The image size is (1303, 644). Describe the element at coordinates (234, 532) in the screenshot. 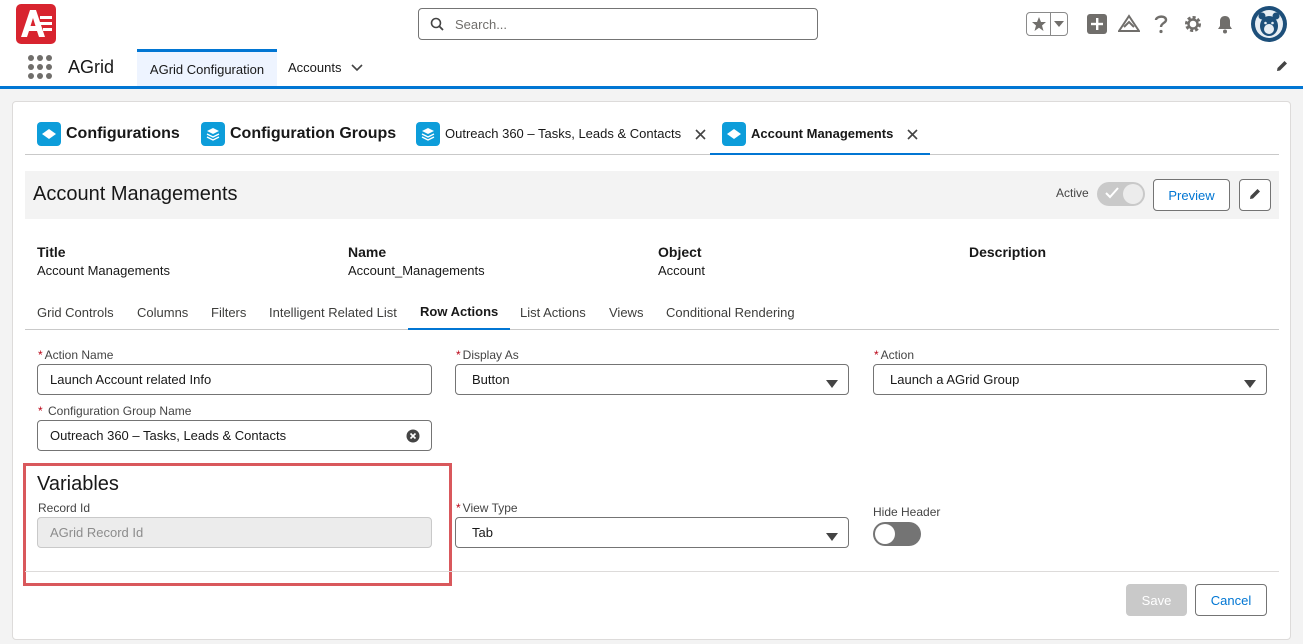

I see `record-id-input: AGrid Record Id` at that location.